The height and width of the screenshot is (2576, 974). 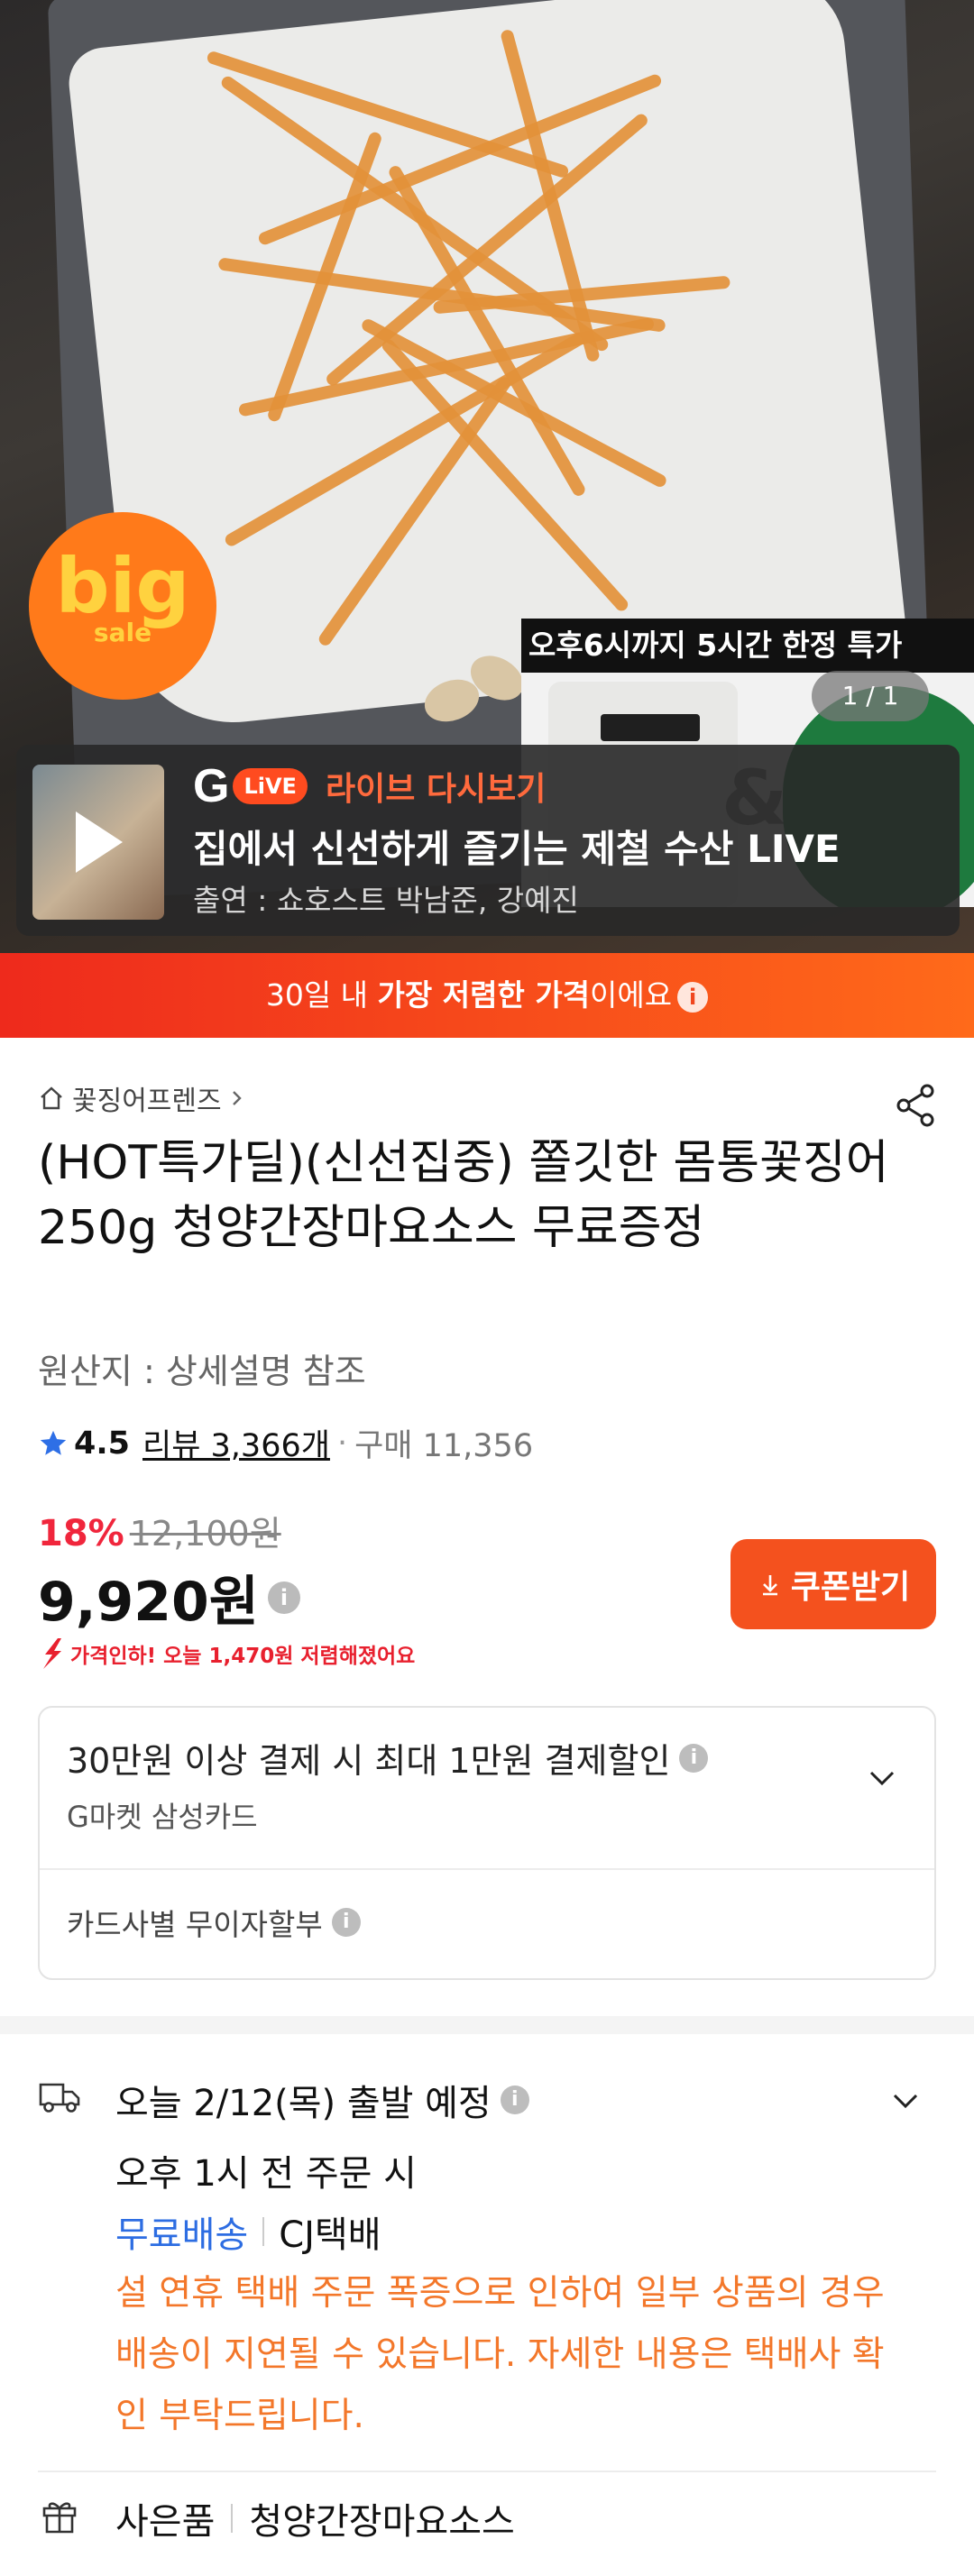 I want to click on share-icon, so click(x=917, y=1105).